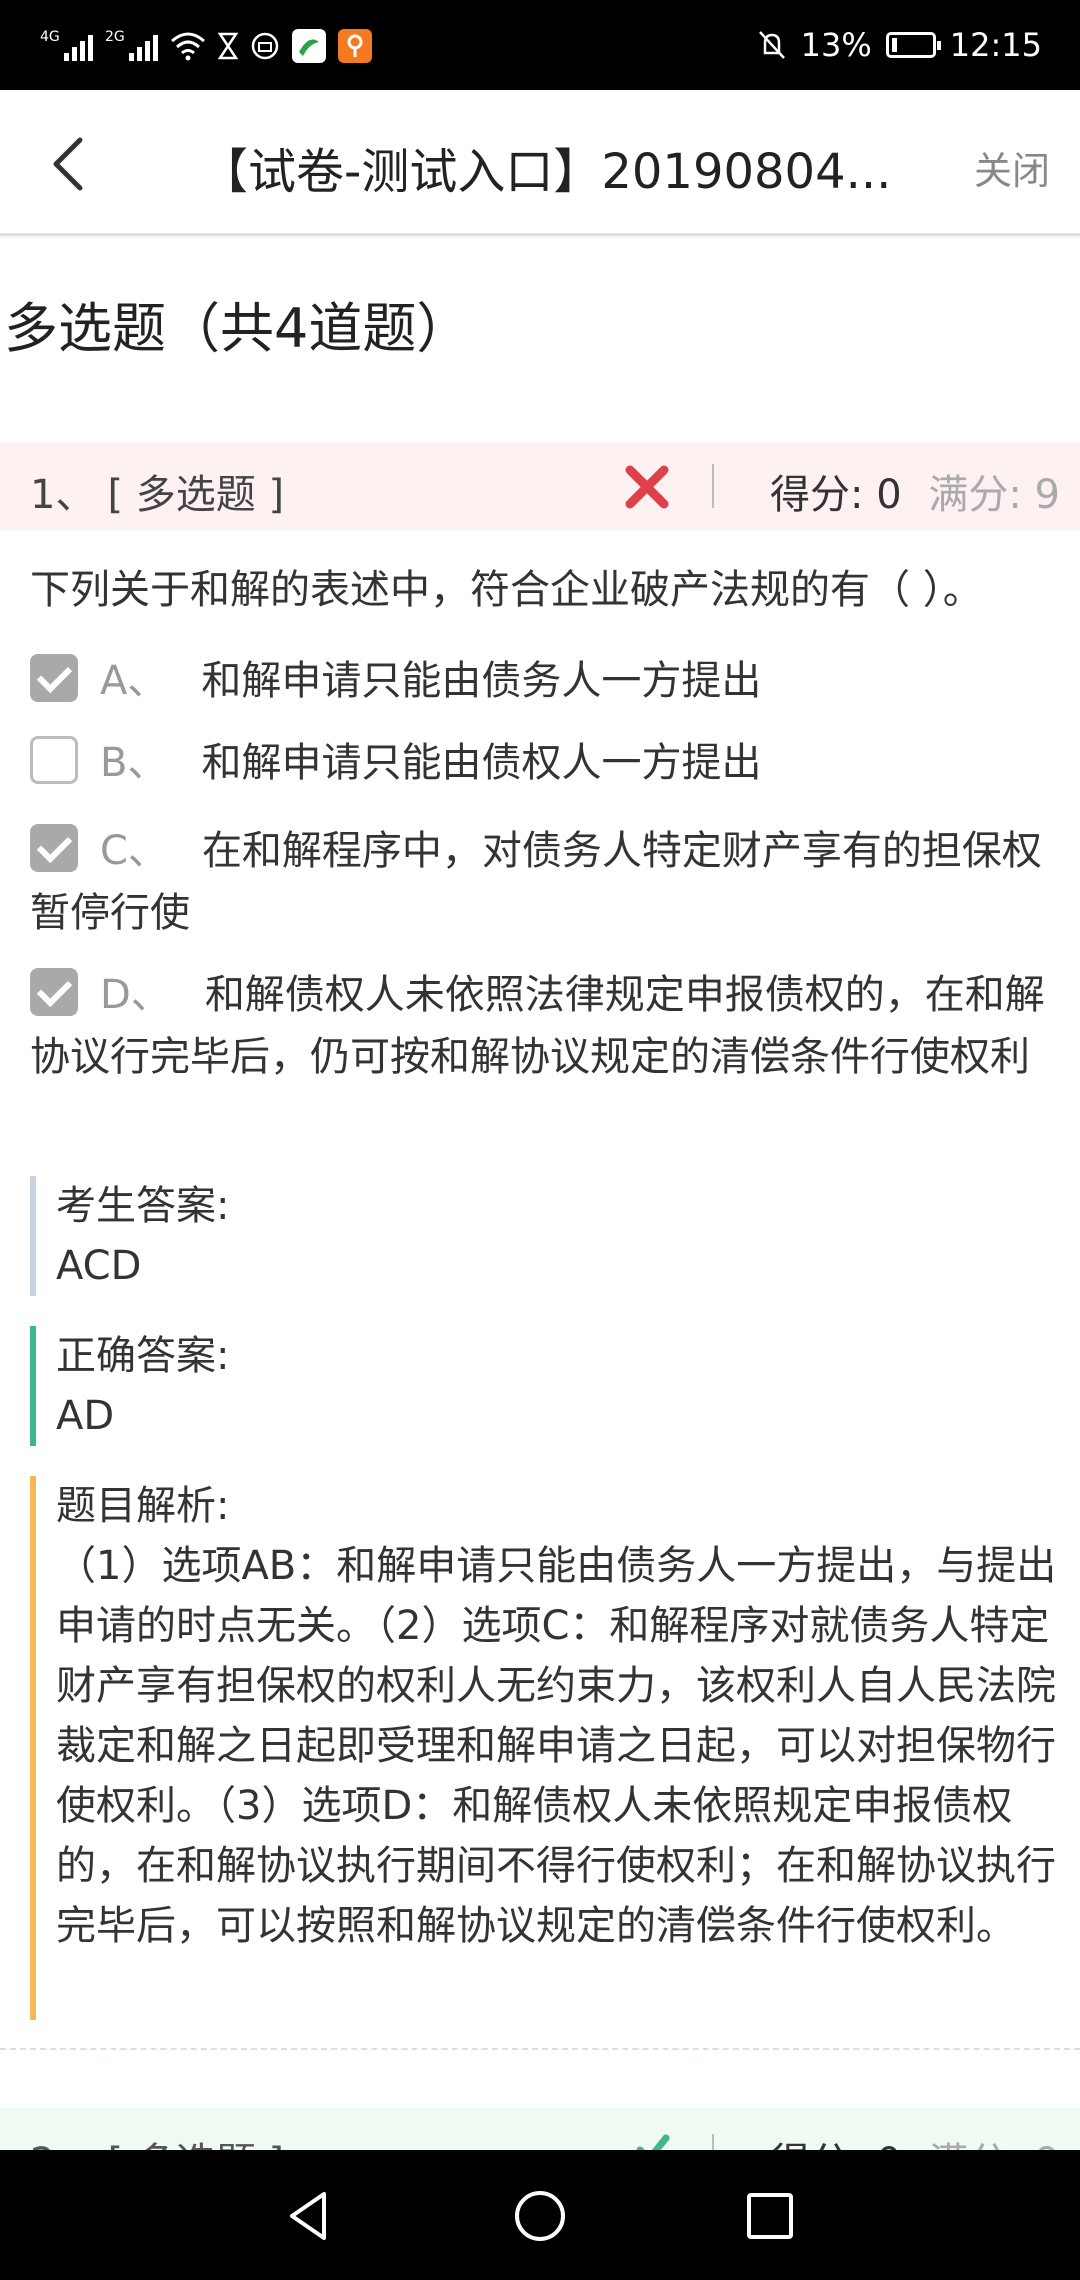  What do you see at coordinates (995, 45) in the screenshot?
I see `clock-time: 12:15` at bounding box center [995, 45].